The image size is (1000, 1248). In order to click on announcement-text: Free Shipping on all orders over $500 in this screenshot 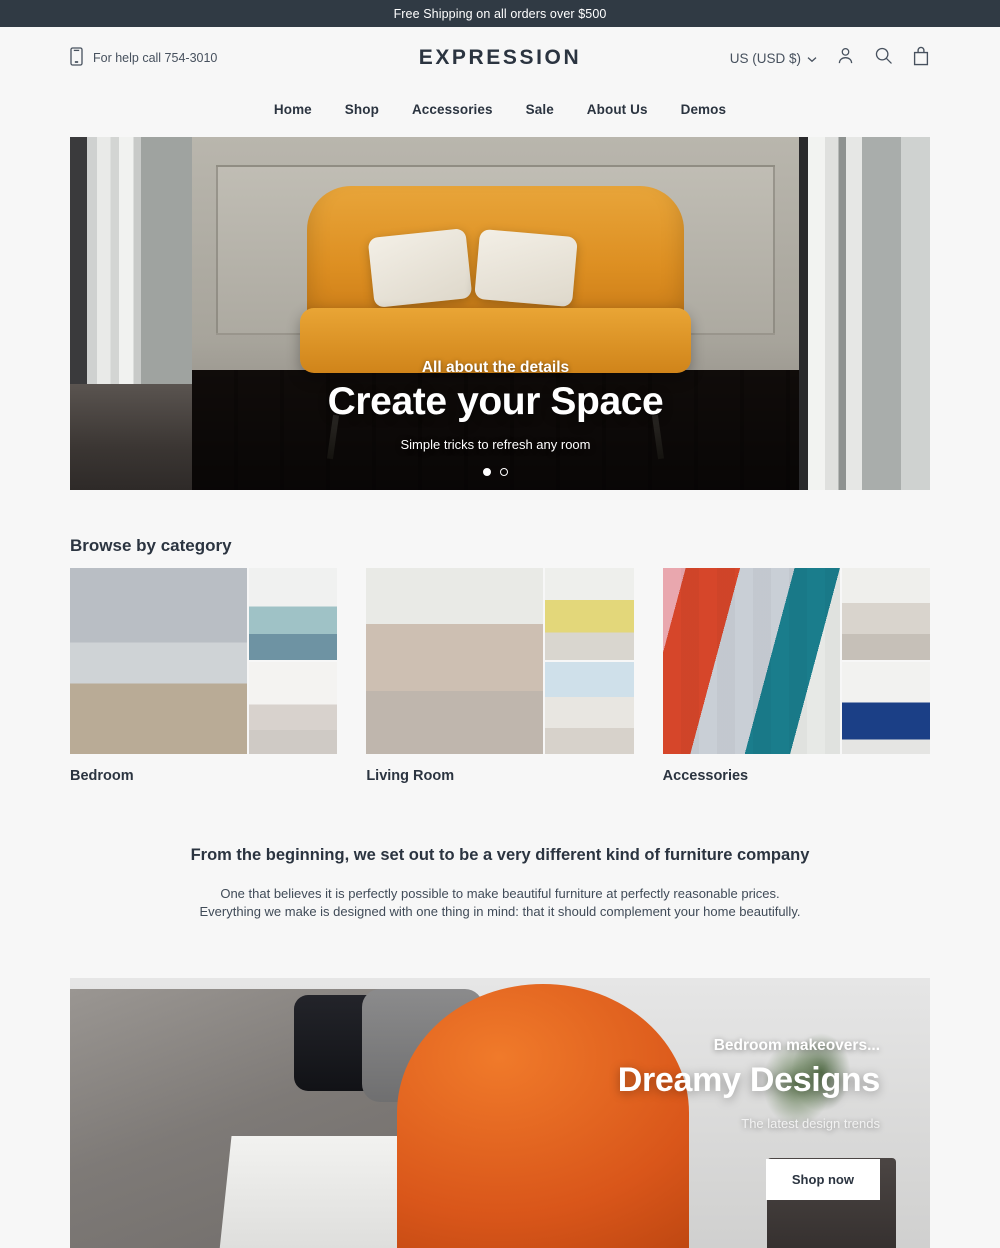, I will do `click(500, 13)`.